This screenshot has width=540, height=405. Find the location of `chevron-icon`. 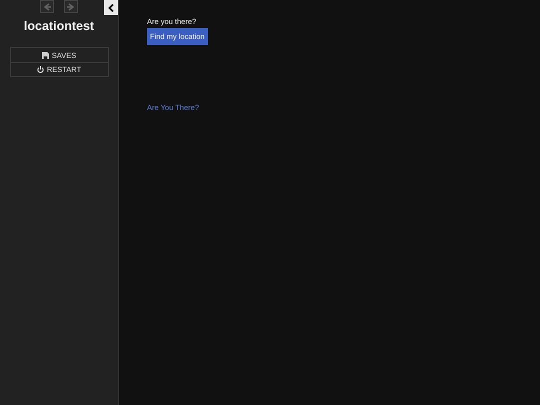

chevron-icon is located at coordinates (111, 8).